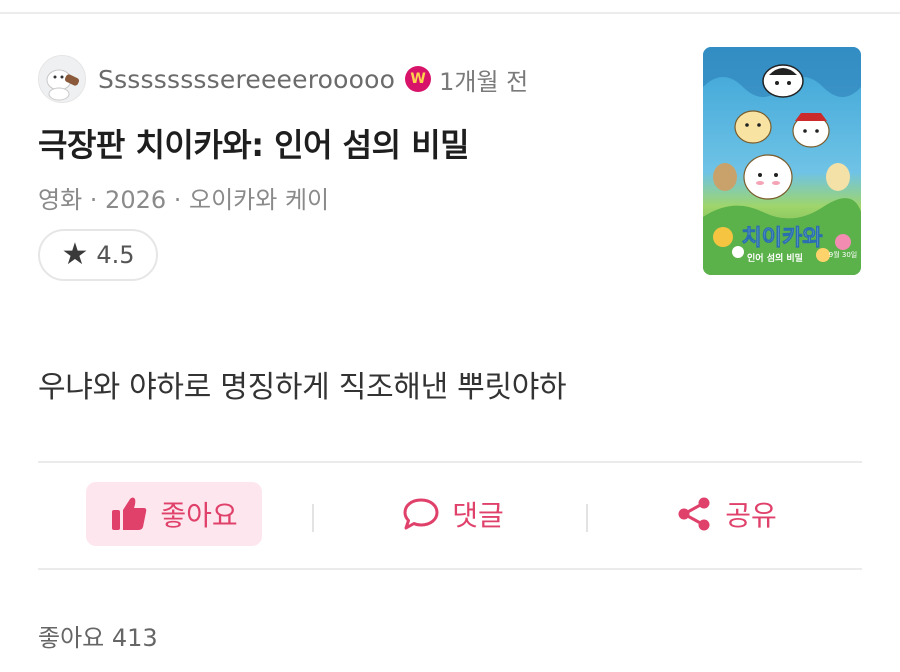 Image resolution: width=900 pixels, height=672 pixels. I want to click on divider-top, so click(450, 462).